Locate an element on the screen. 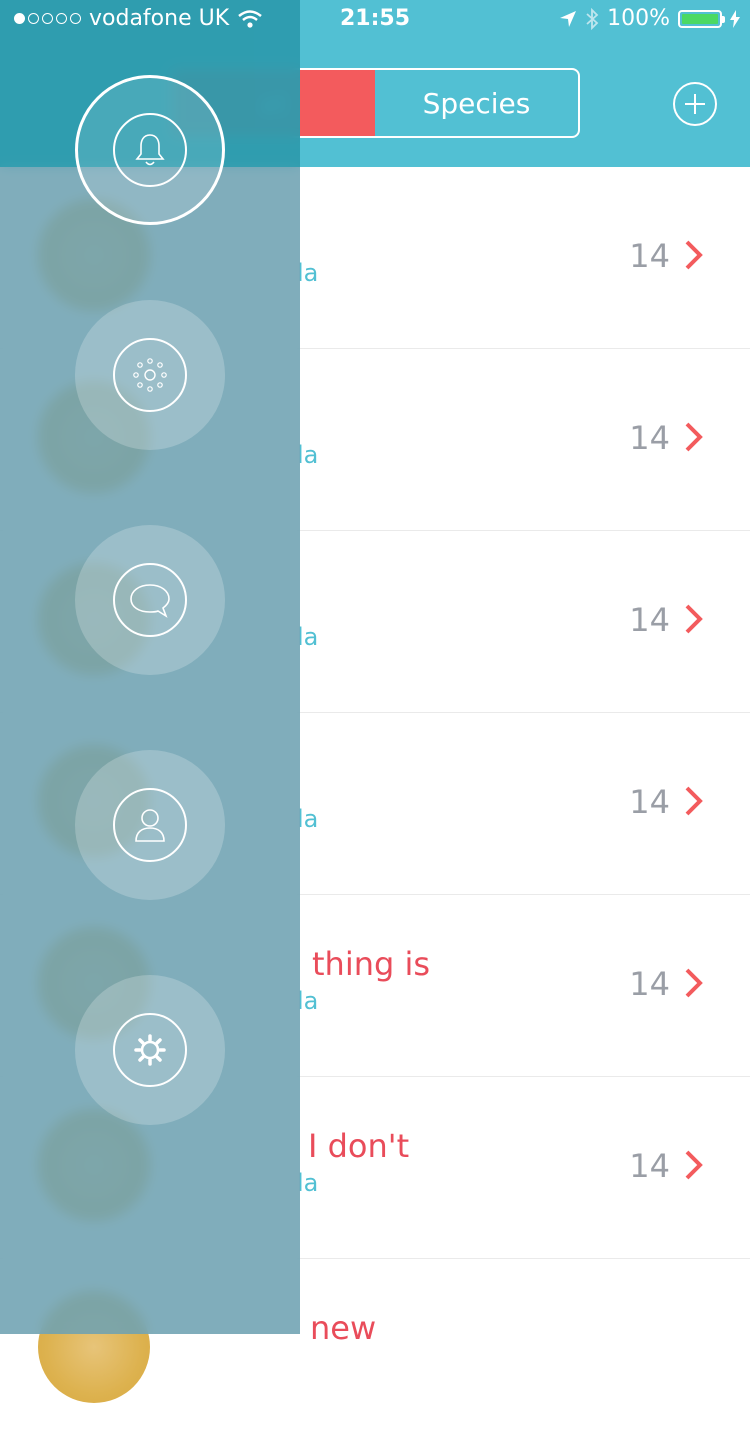 The height and width of the screenshot is (1441, 750). item-title: I don't is located at coordinates (359, 1146).